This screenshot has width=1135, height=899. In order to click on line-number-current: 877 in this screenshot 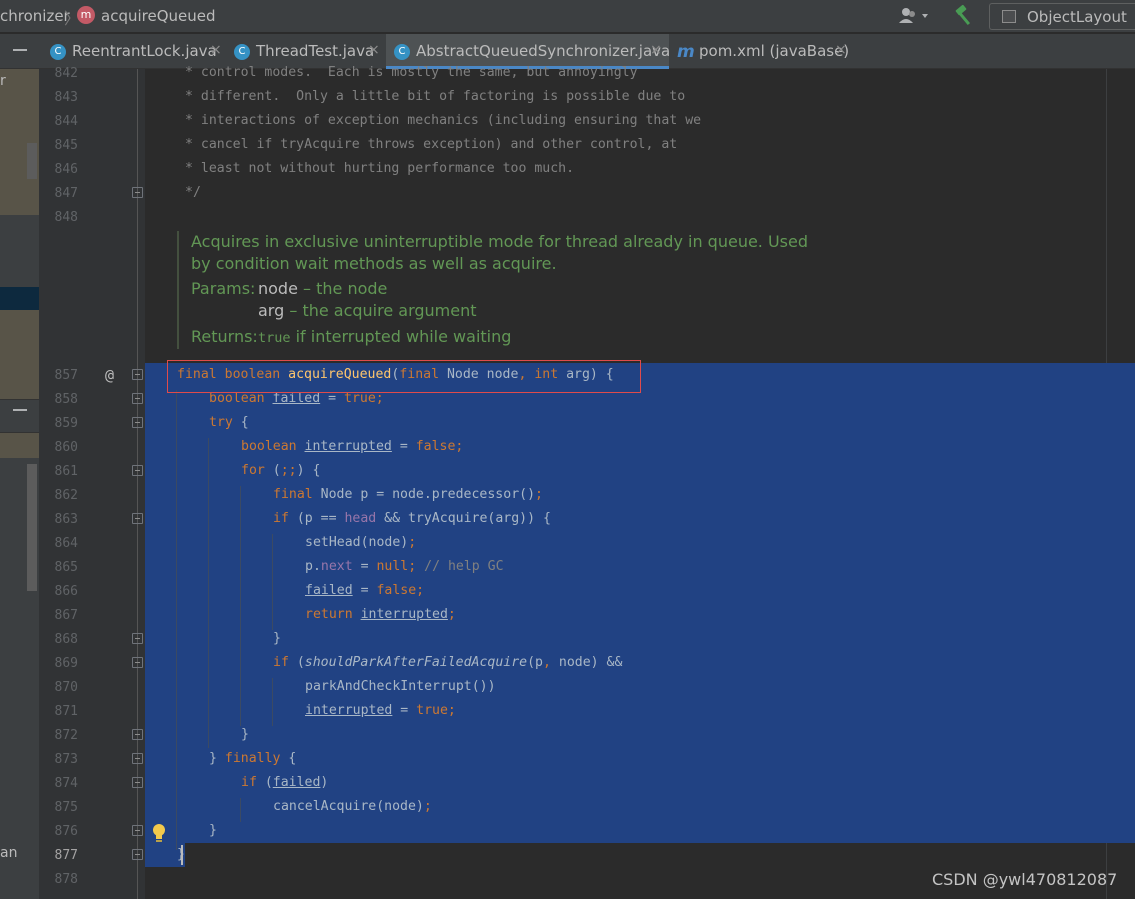, I will do `click(66, 855)`.